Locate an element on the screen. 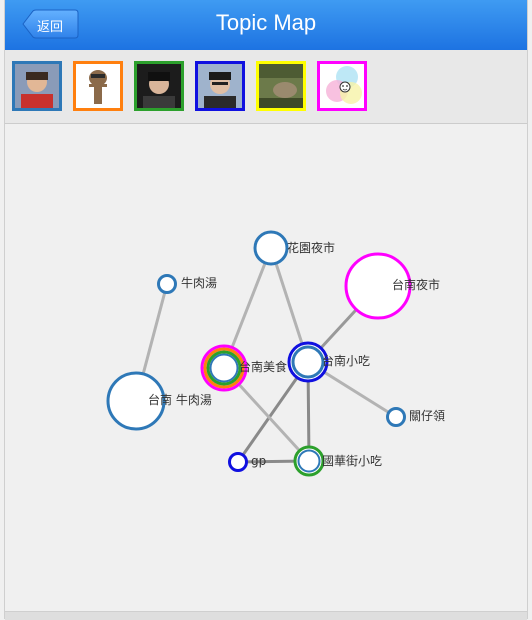 Image resolution: width=532 pixels, height=620 pixels. topic-node-flower-market: 花園夜市 is located at coordinates (294, 248).